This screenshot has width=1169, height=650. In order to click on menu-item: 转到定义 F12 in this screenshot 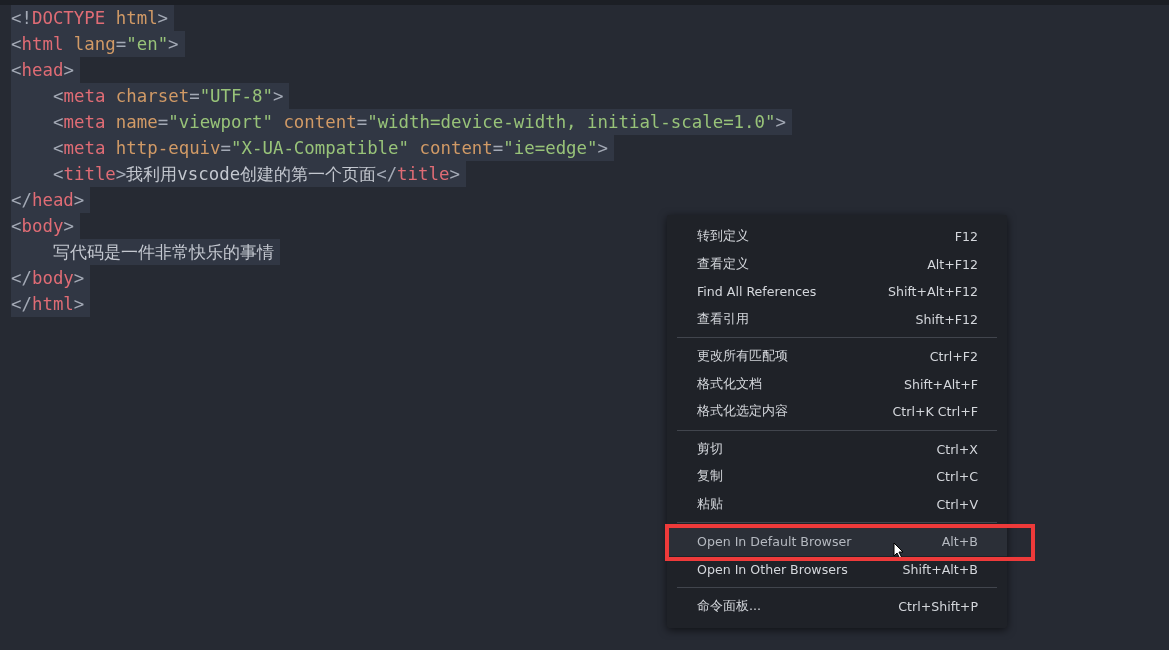, I will do `click(837, 237)`.